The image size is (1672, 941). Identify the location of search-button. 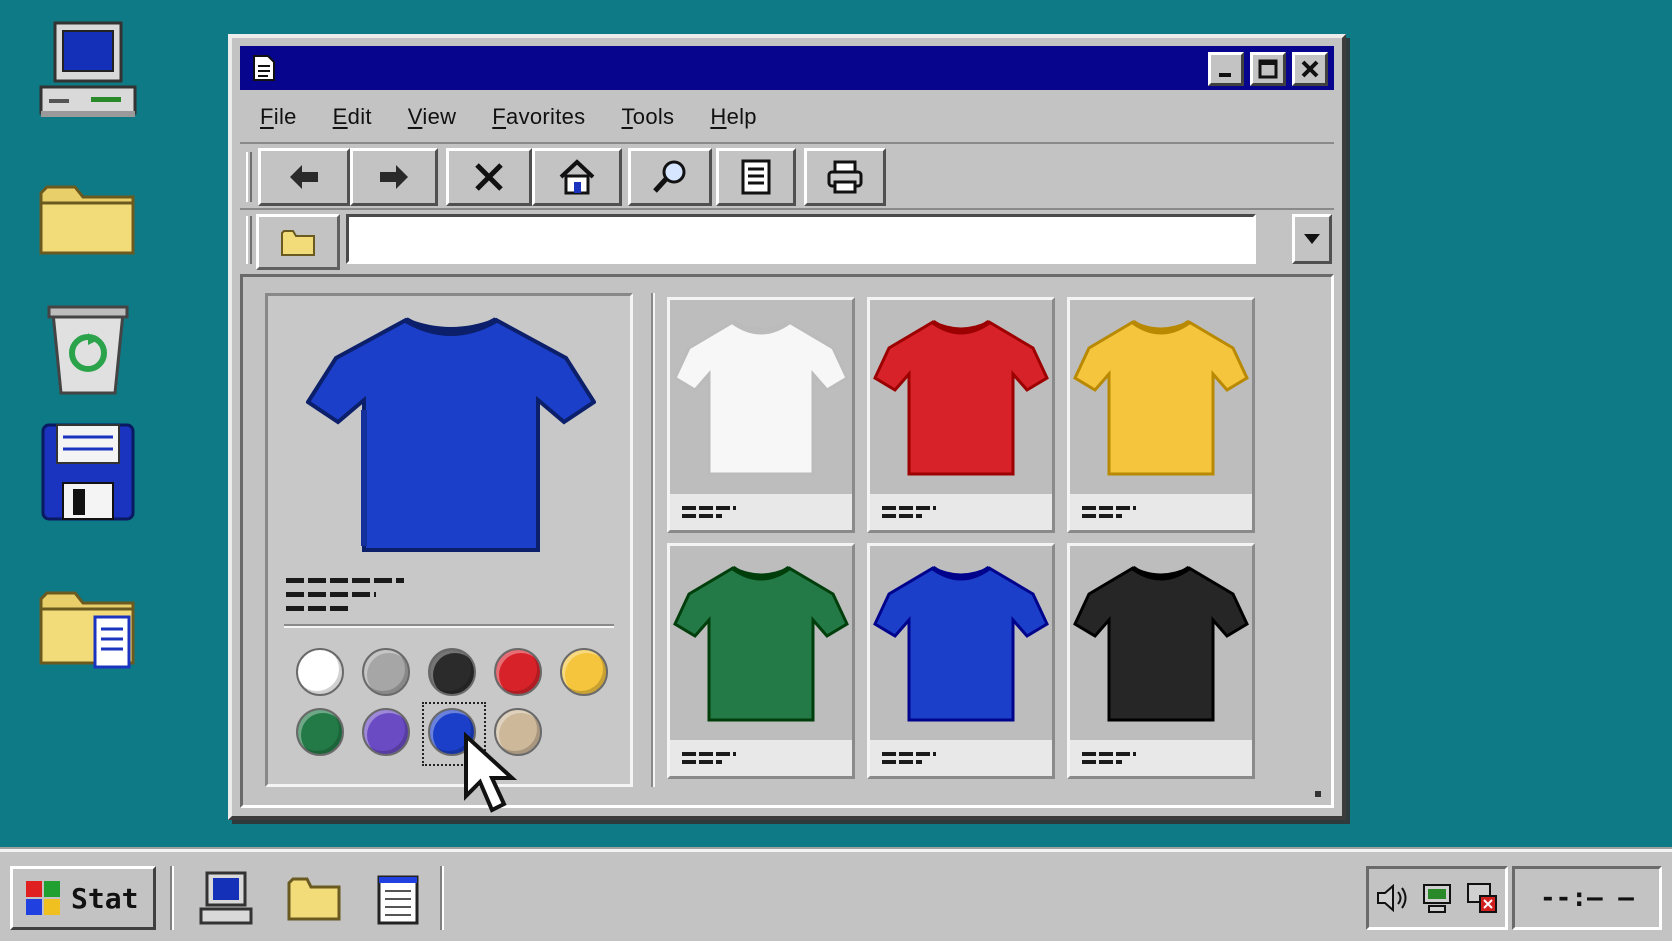
(670, 177).